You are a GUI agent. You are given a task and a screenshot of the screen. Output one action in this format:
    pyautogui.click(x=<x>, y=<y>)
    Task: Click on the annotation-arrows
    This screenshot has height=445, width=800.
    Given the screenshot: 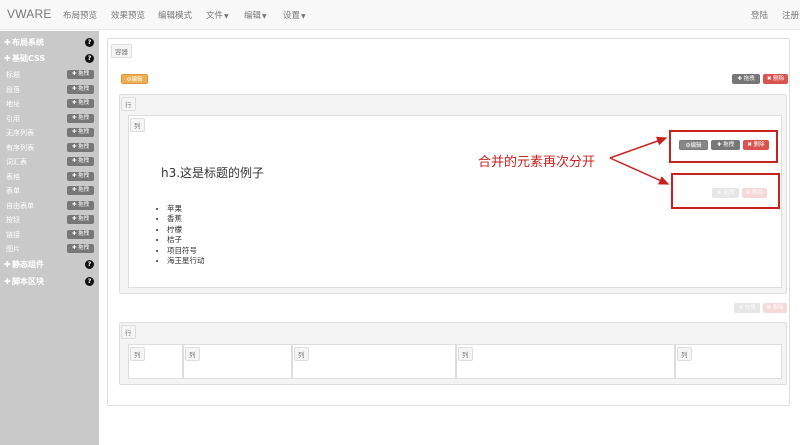 What is the action you would take?
    pyautogui.click(x=639, y=160)
    